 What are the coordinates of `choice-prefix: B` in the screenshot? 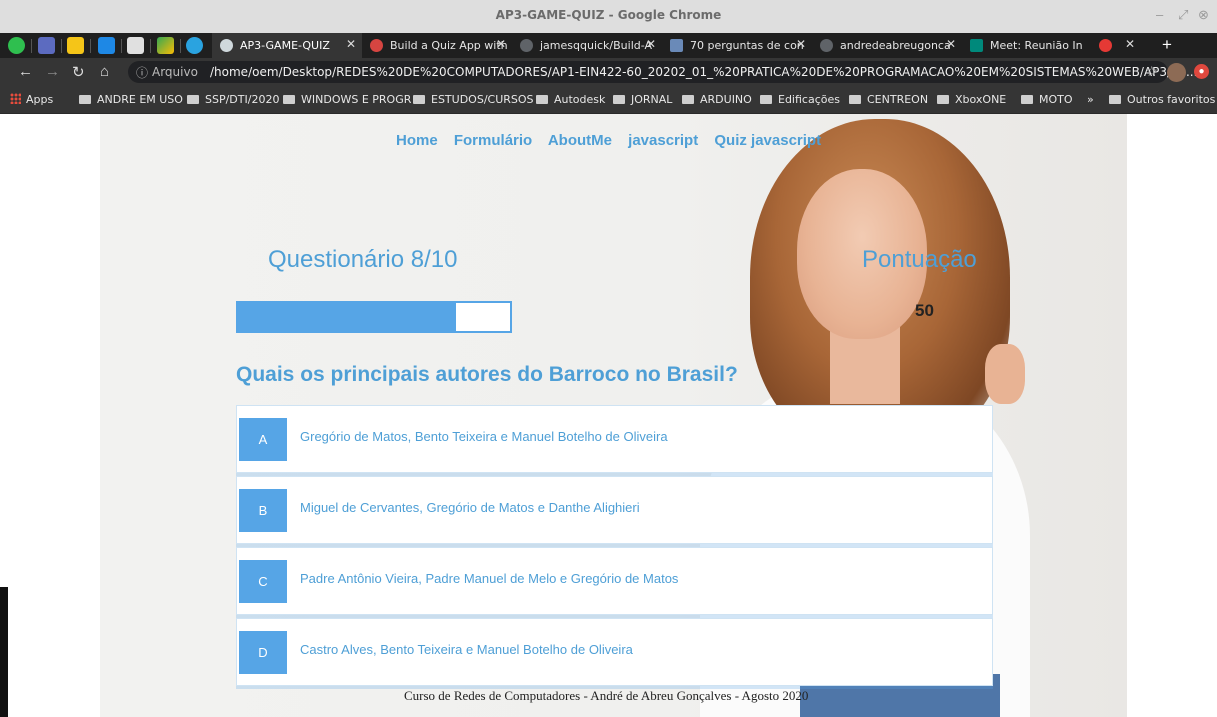 It's located at (263, 510).